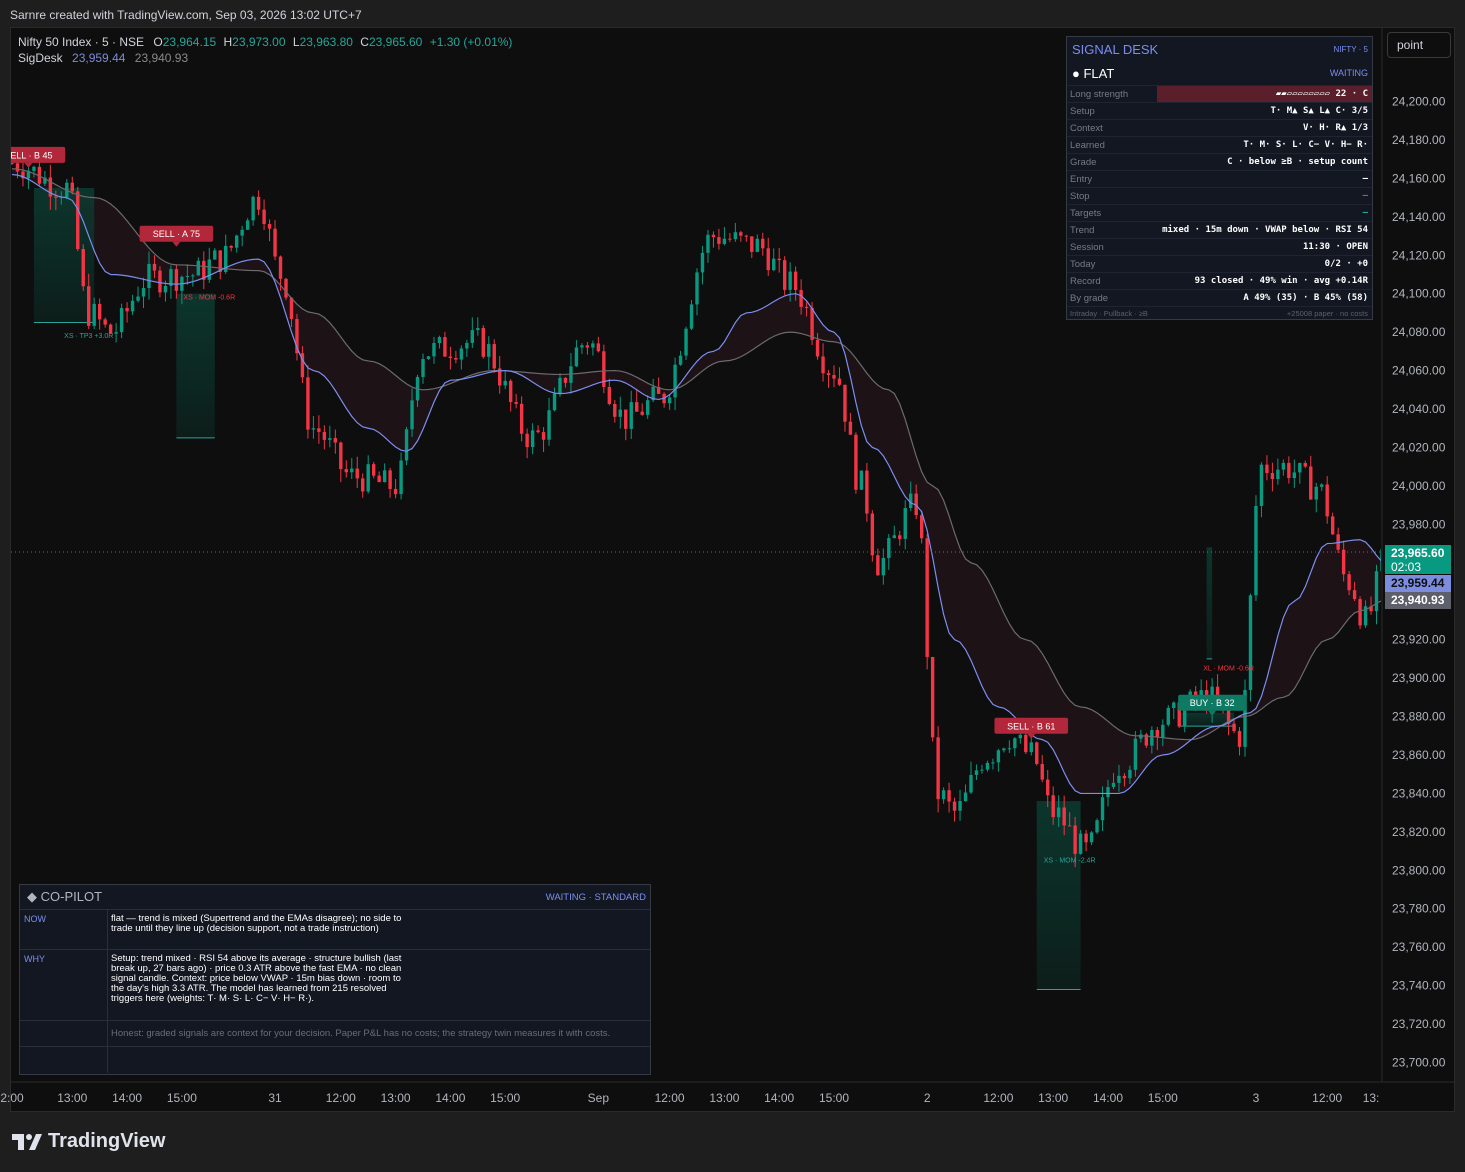  I want to click on price-tick-label: 23,760.00, so click(1419, 947).